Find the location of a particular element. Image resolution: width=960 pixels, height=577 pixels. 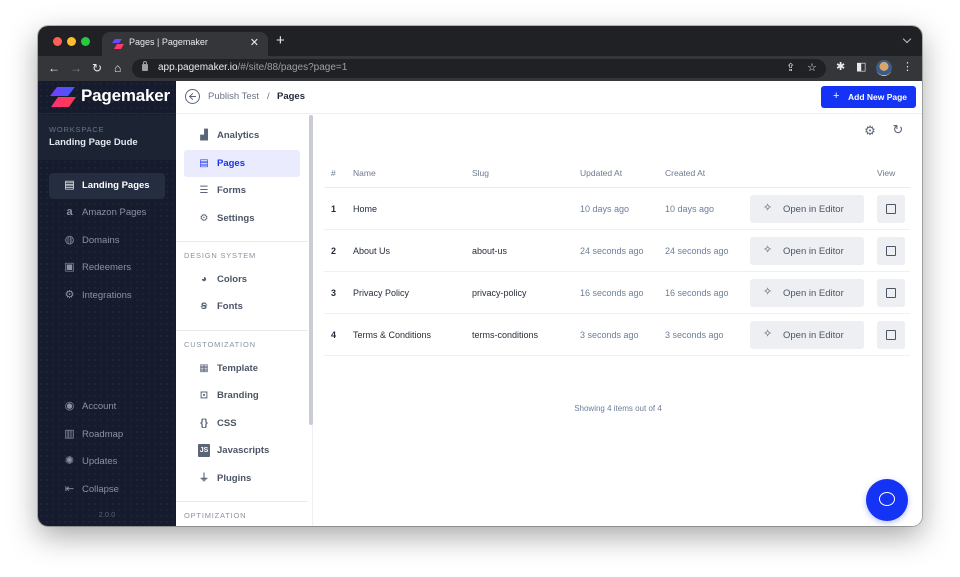

created-at: 10 days ago is located at coordinates (690, 209).